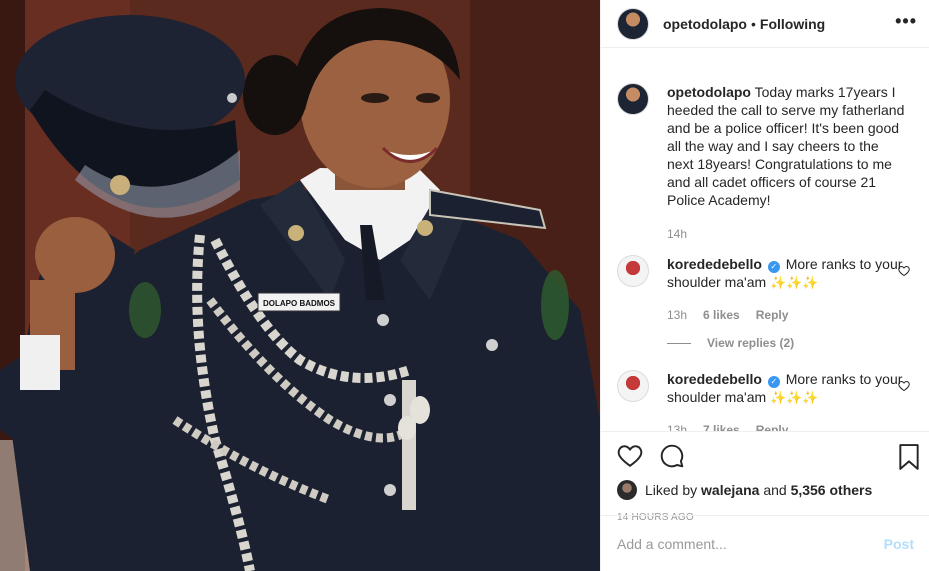 The height and width of the screenshot is (571, 929). Describe the element at coordinates (705, 24) in the screenshot. I see `author-username: opetodolapo` at that location.